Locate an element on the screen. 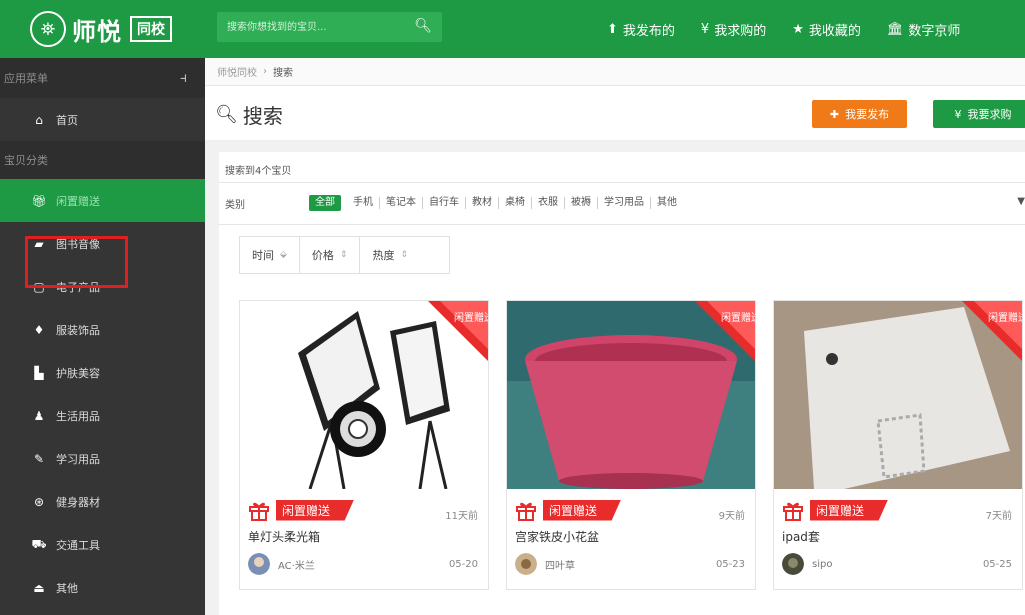 This screenshot has width=1025, height=615. breadcrumb-root: 师悦同校 is located at coordinates (237, 71).